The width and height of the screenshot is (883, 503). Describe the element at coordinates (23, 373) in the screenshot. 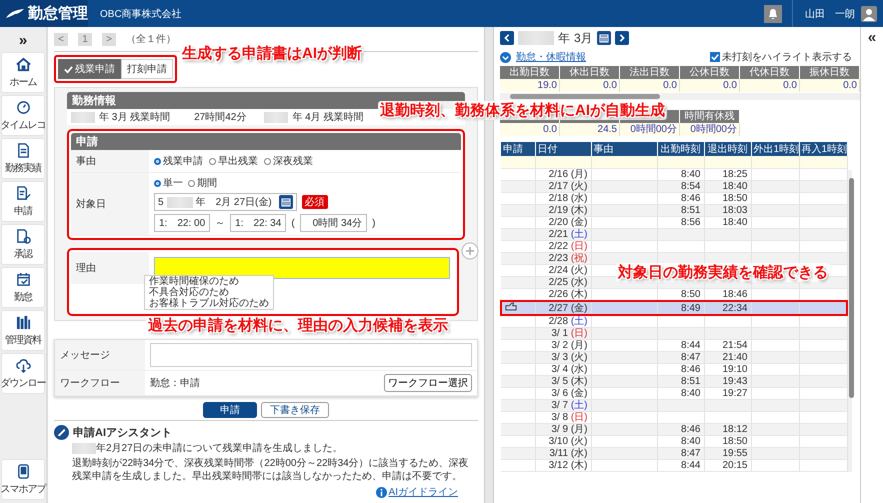

I see `sidebar-item: ダウンロー` at that location.